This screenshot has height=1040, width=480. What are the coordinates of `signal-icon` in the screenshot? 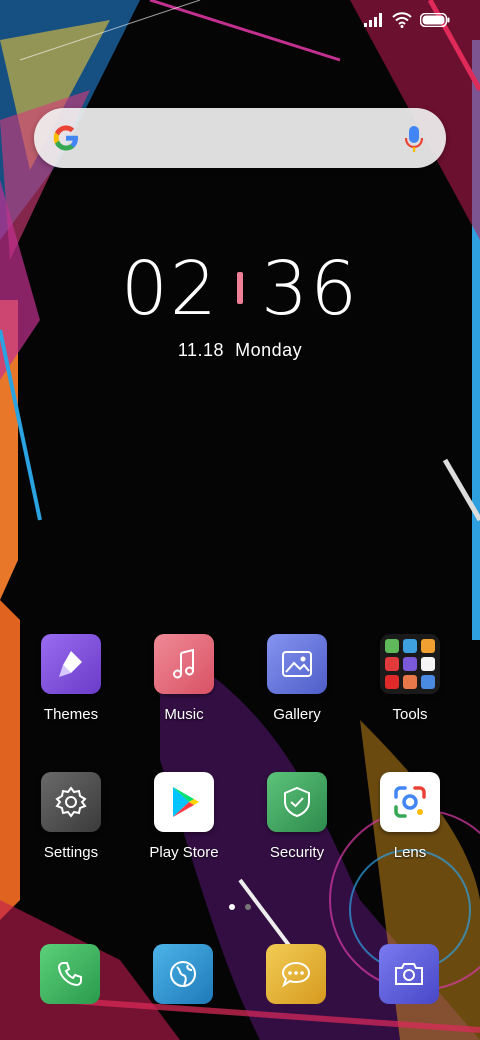 It's located at (373, 20).